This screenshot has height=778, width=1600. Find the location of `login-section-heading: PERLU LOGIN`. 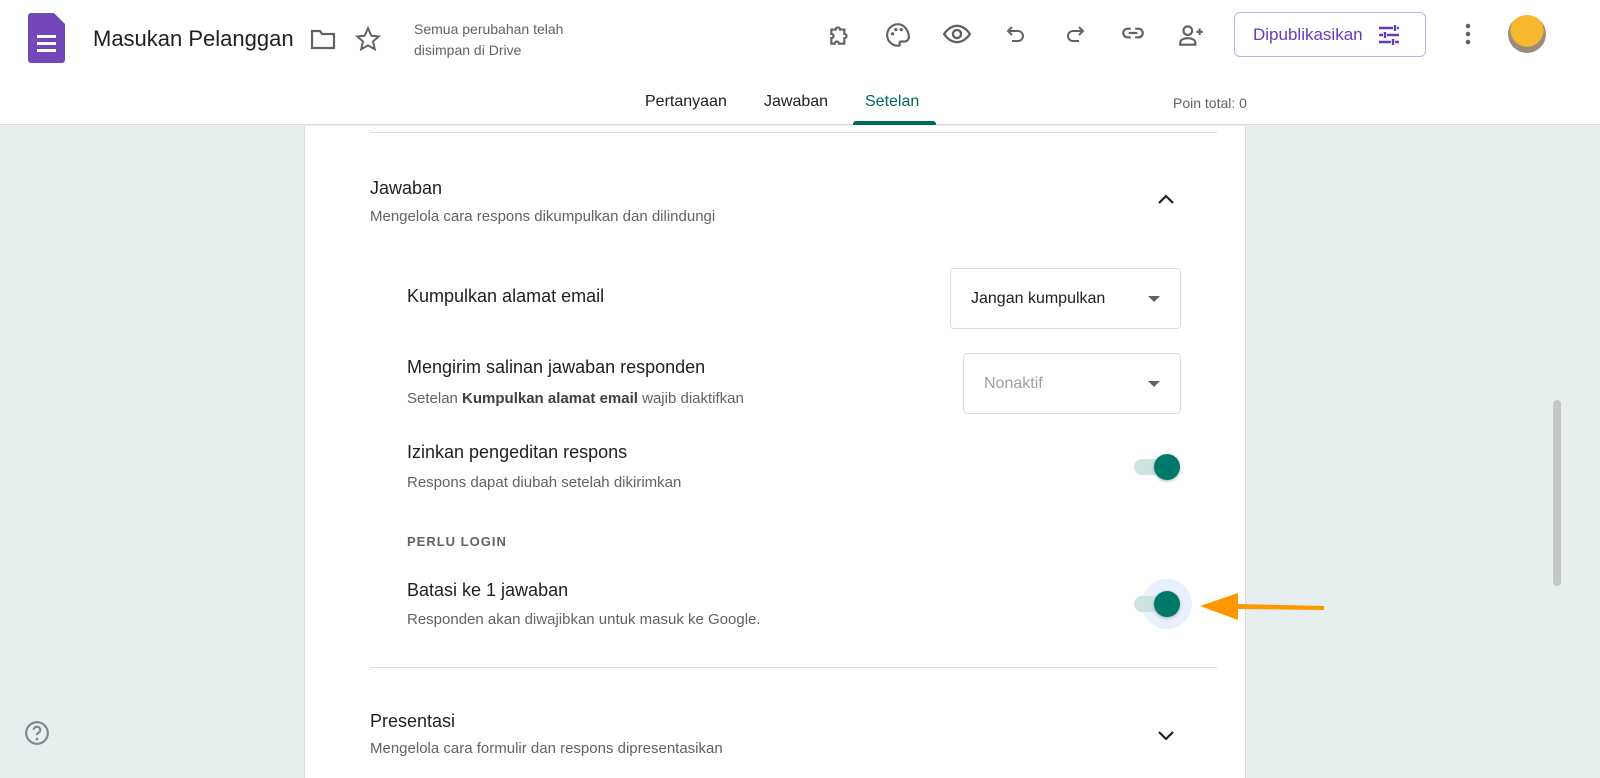

login-section-heading: PERLU LOGIN is located at coordinates (457, 541).